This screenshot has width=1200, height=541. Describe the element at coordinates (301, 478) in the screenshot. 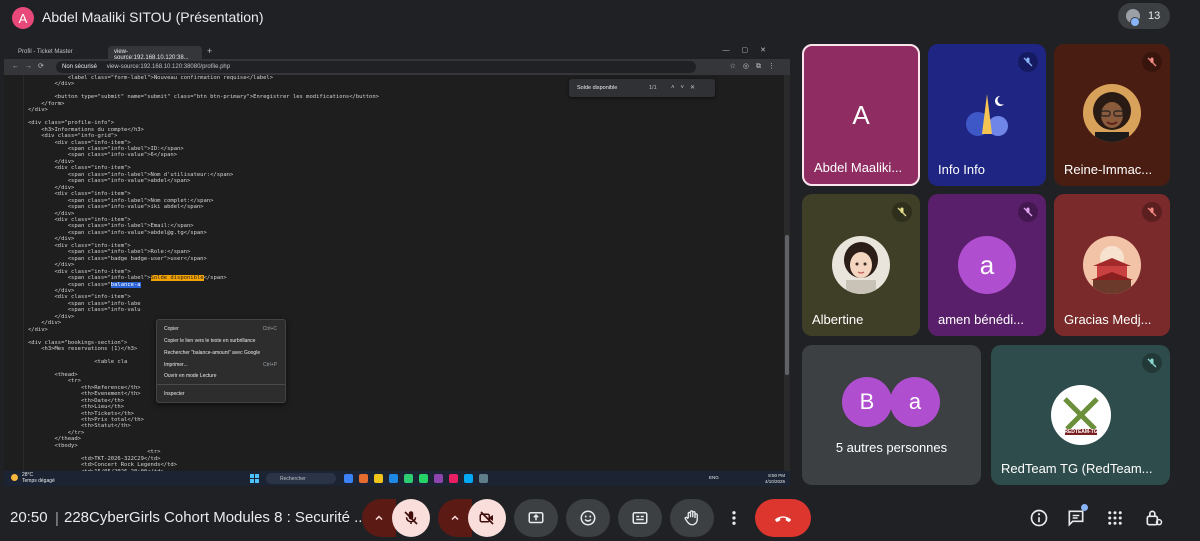

I see `taskbar-search: Rechercher` at that location.